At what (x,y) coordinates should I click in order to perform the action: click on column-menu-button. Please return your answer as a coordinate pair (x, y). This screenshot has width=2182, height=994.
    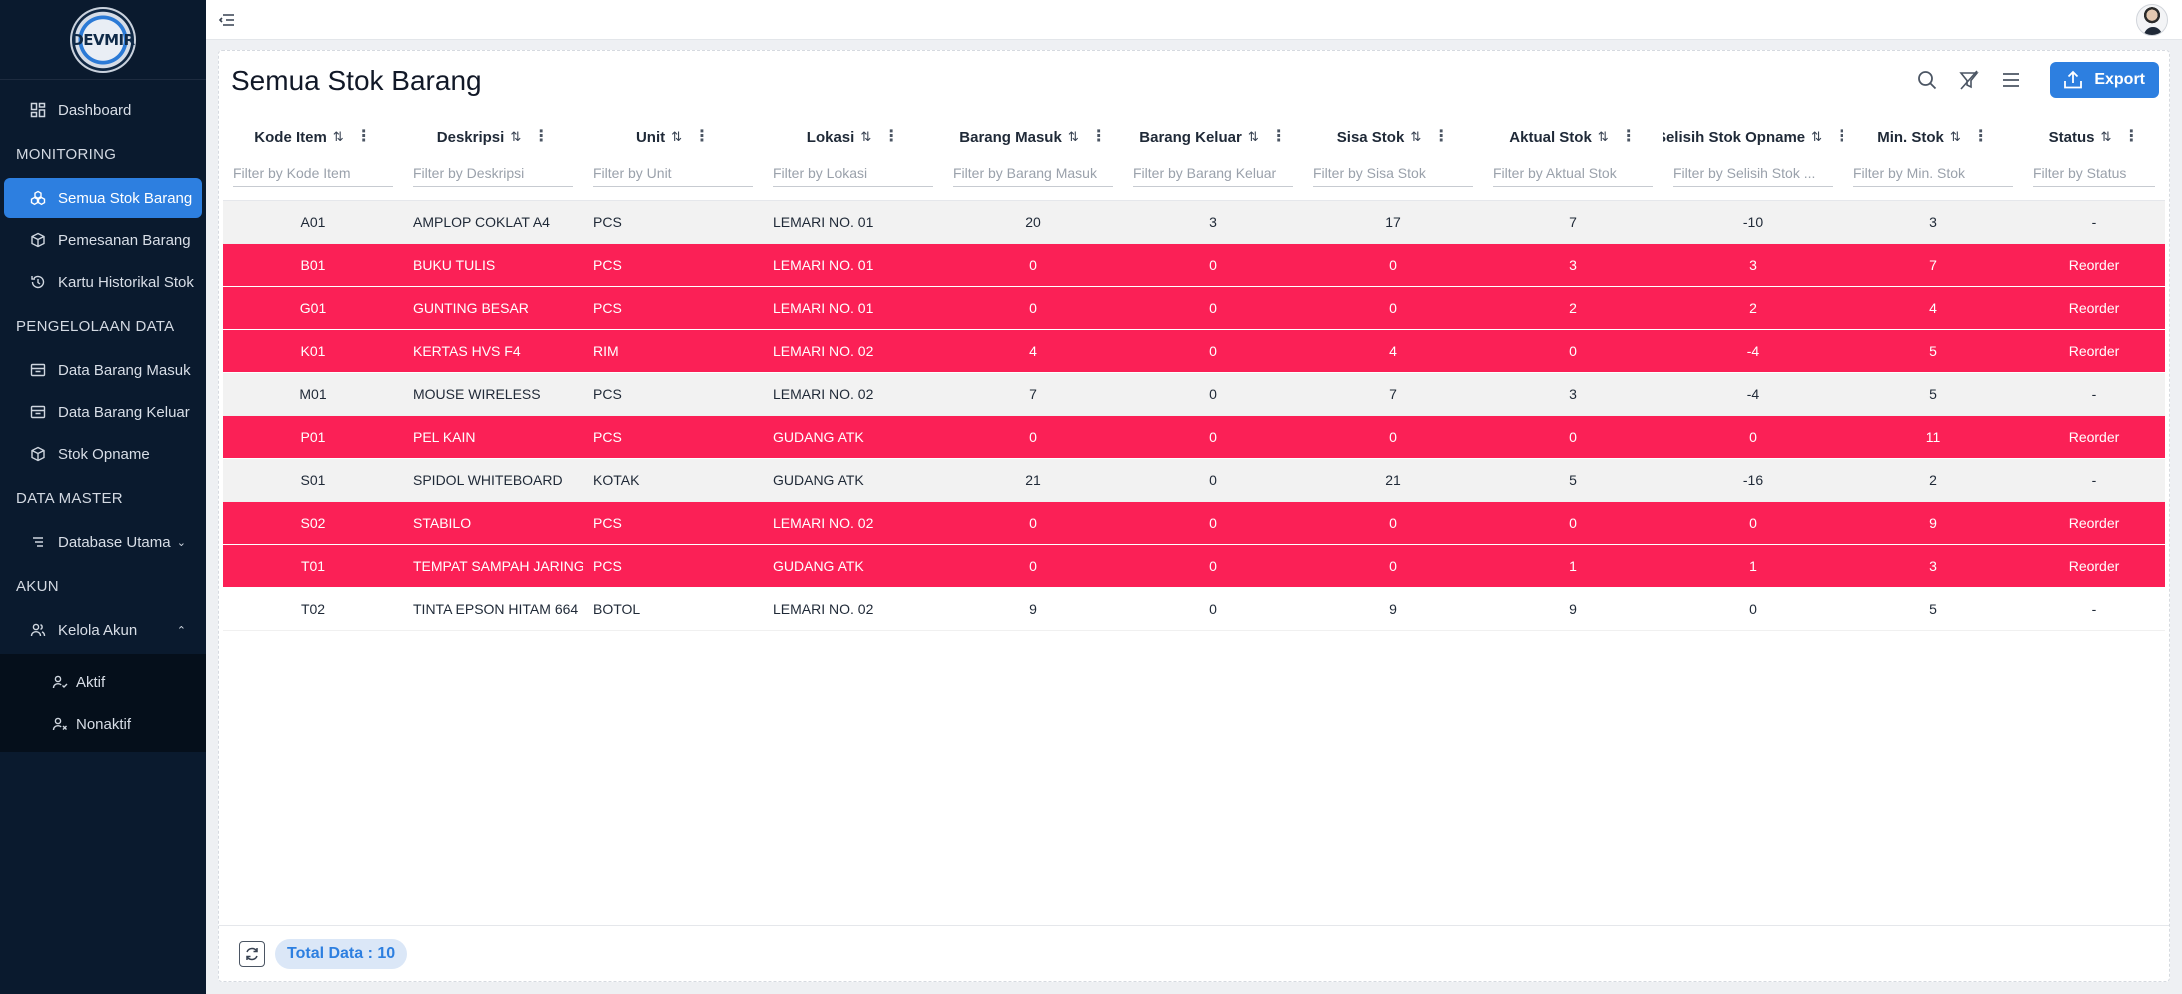
    Looking at the image, I should click on (2011, 80).